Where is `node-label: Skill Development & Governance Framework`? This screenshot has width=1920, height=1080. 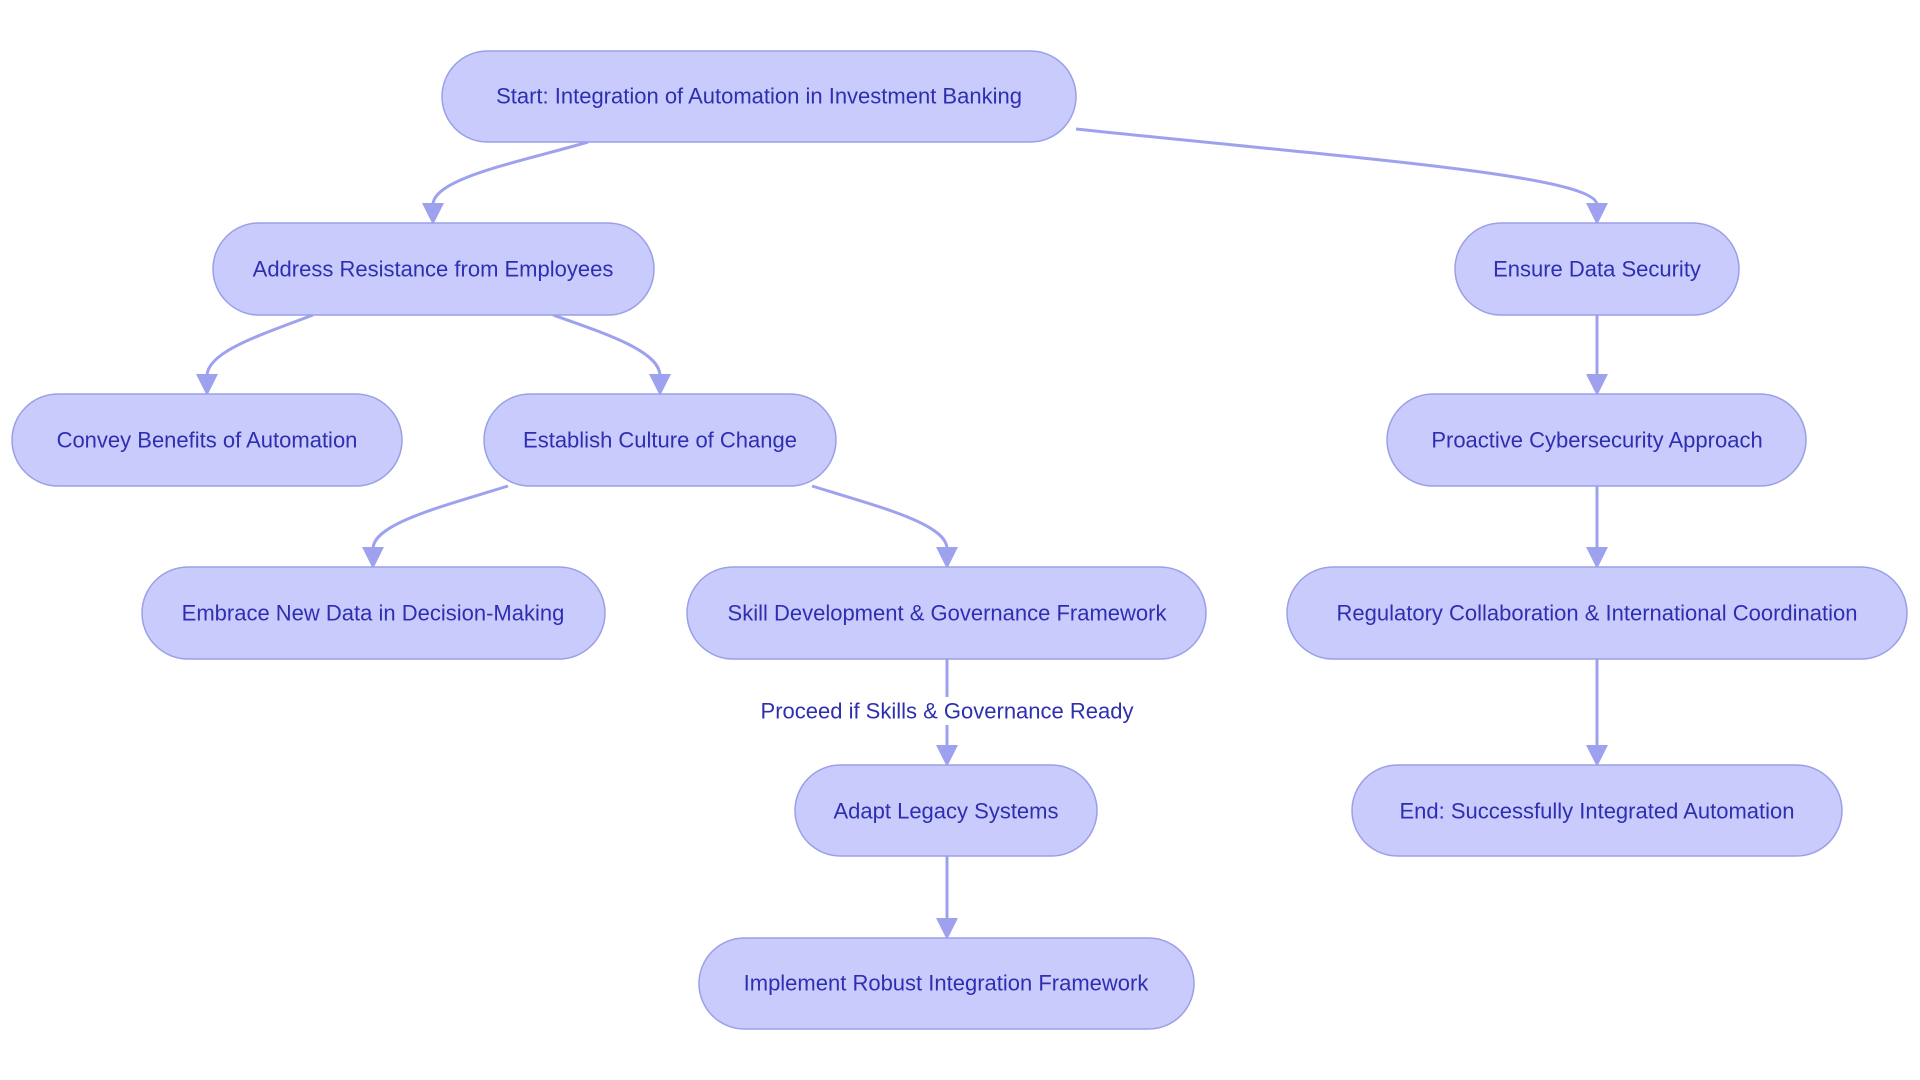 node-label: Skill Development & Governance Framework is located at coordinates (948, 613).